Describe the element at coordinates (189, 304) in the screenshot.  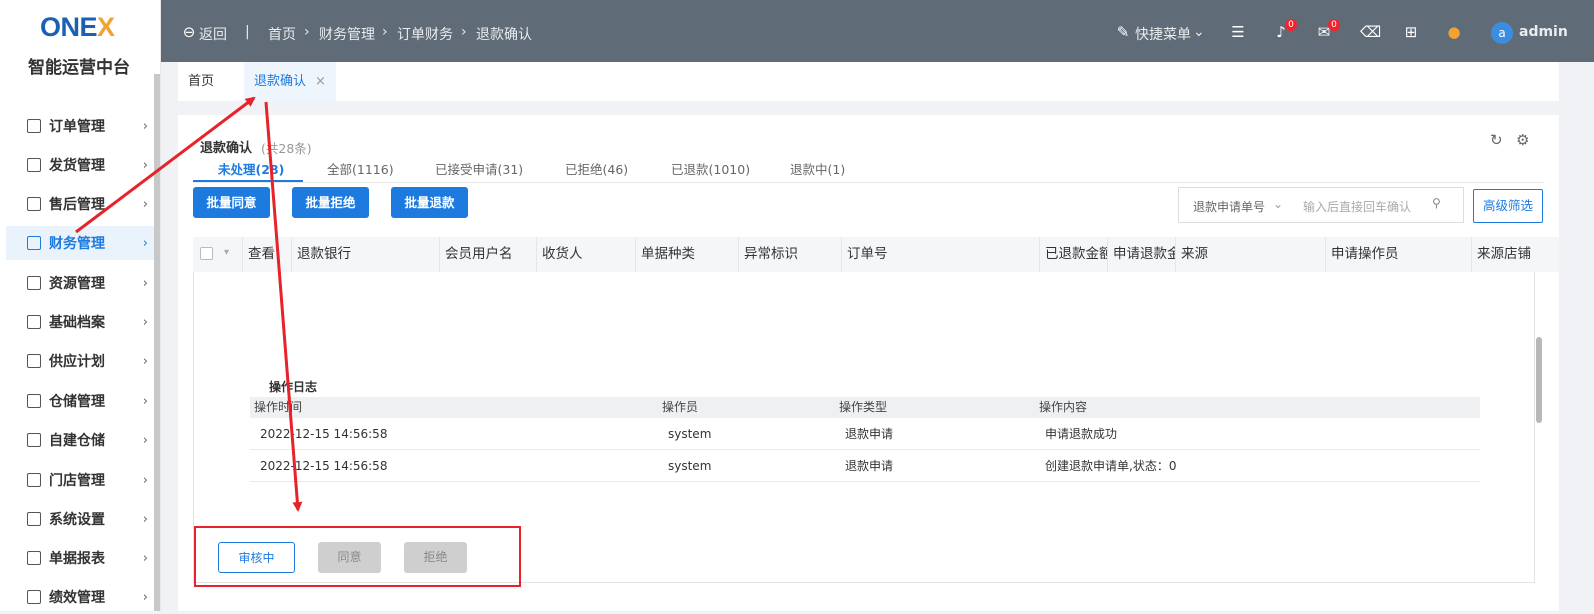
I see `annotation-arrows` at that location.